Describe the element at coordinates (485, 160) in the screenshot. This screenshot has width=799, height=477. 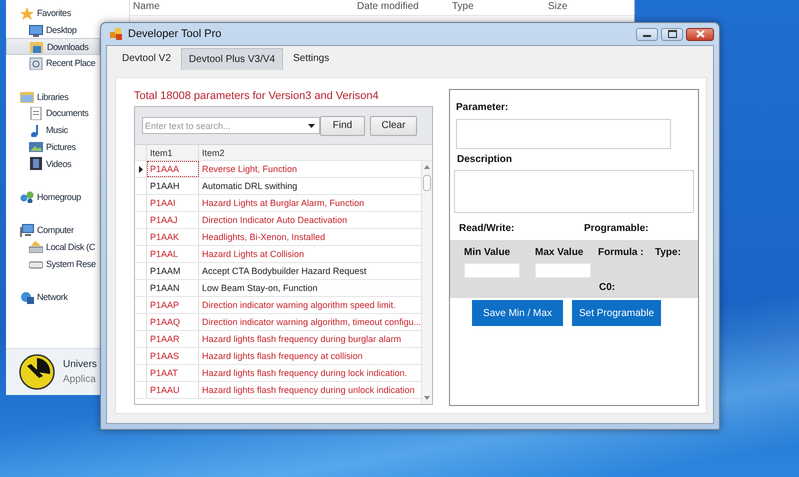
I see `field-label: Description` at that location.